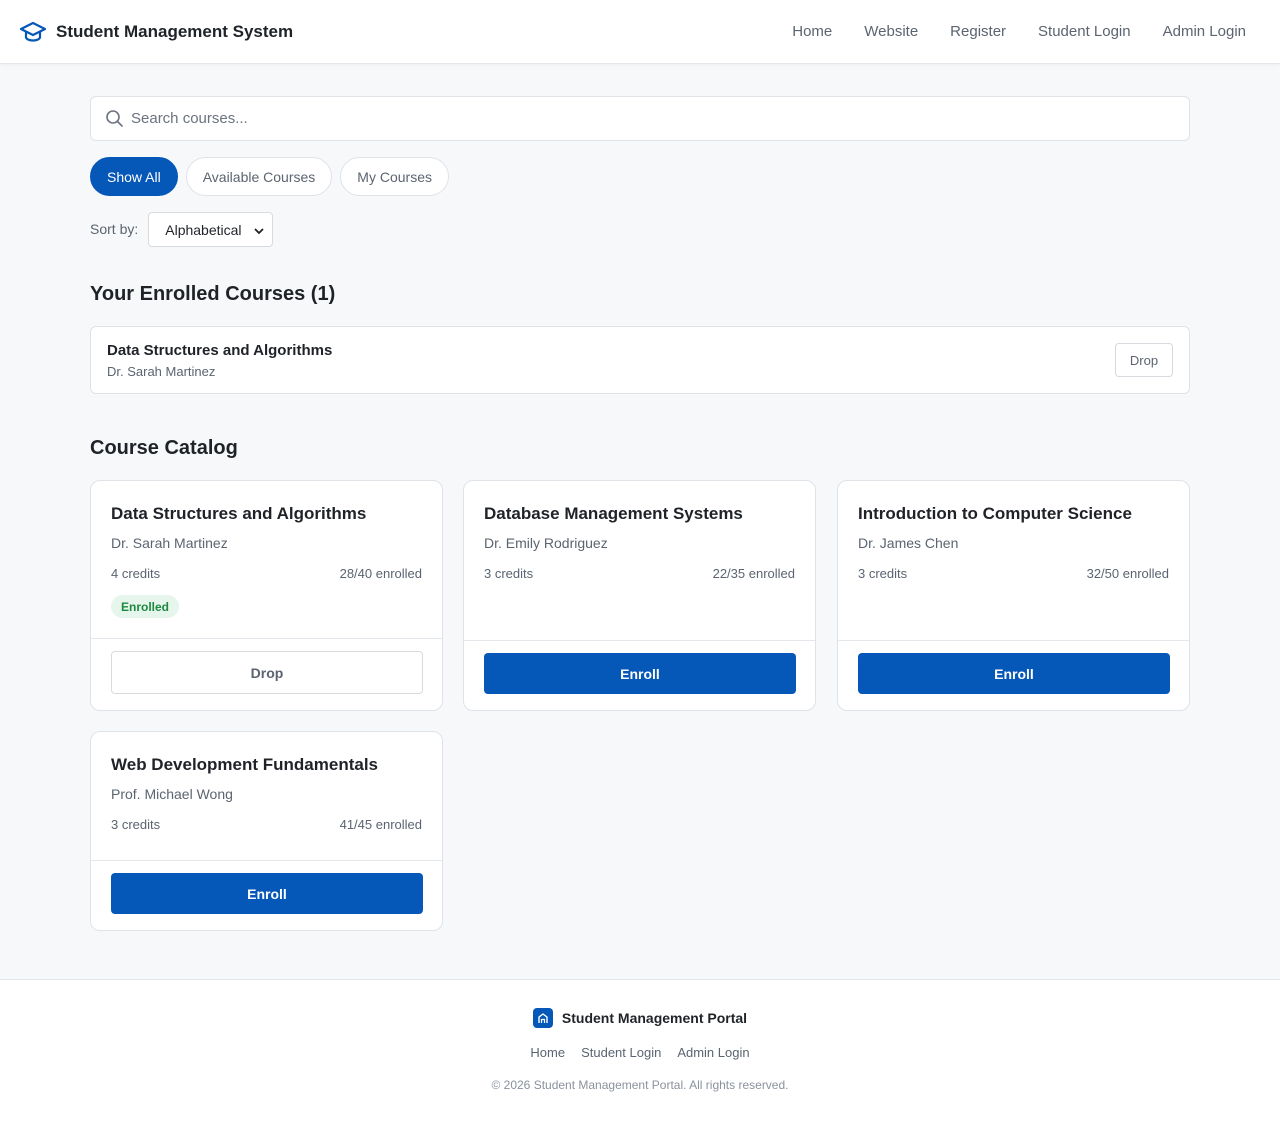 The height and width of the screenshot is (1122, 1280). I want to click on footer-links: Home Student Login Admin Login, so click(640, 1052).